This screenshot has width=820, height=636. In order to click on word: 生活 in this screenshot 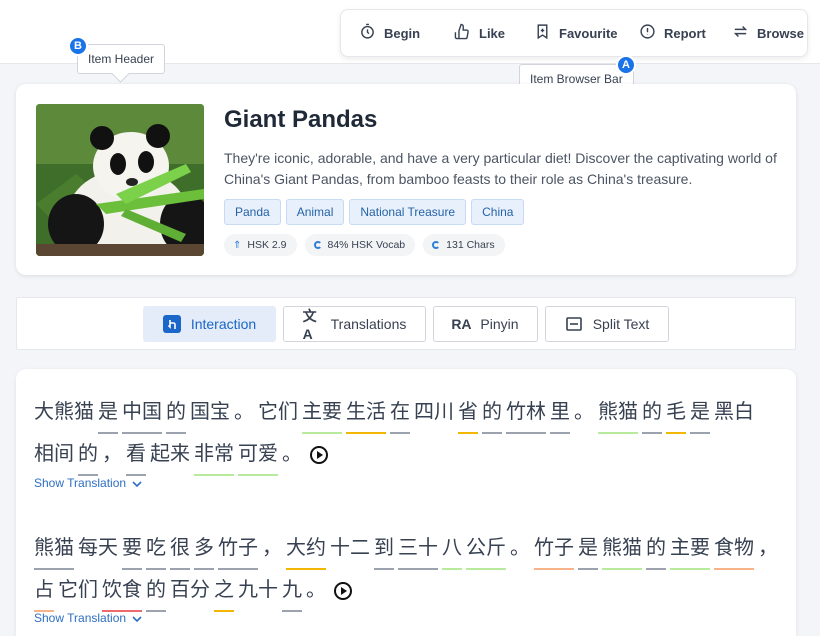, I will do `click(366, 413)`.